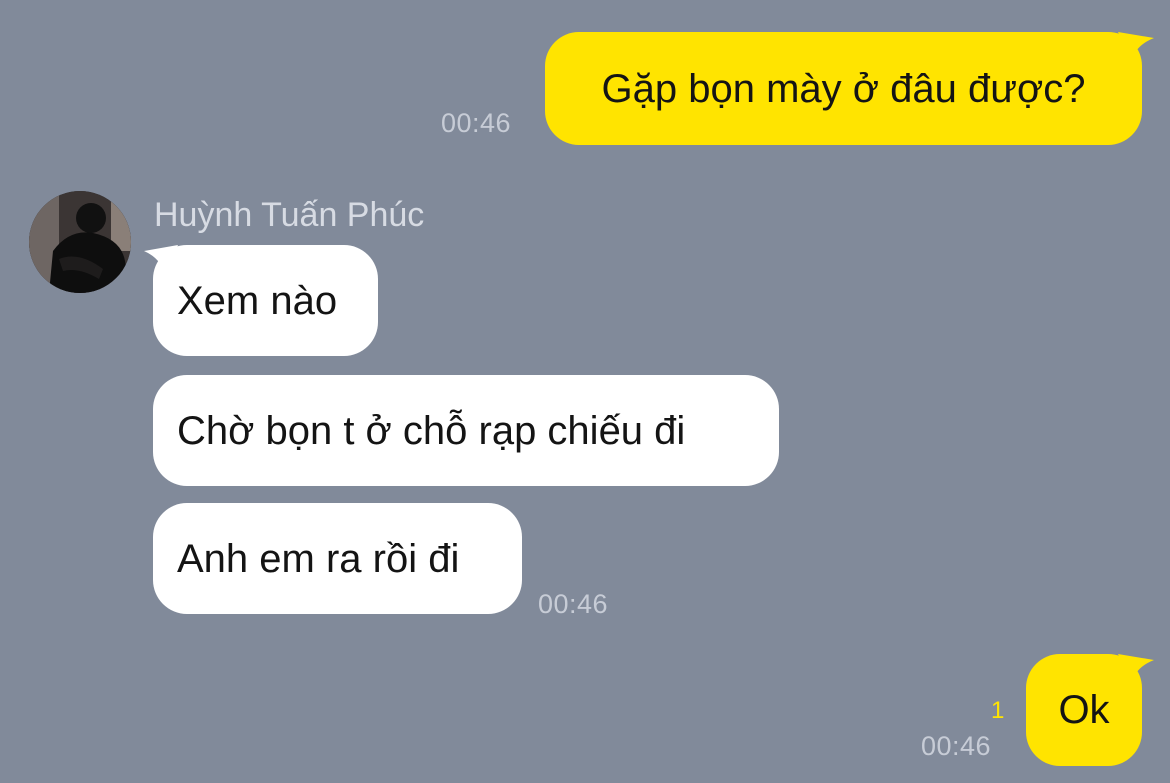 This screenshot has height=783, width=1170. I want to click on outgoing-message-bubble: Gặp bọn mày ở đâu được?, so click(843, 88).